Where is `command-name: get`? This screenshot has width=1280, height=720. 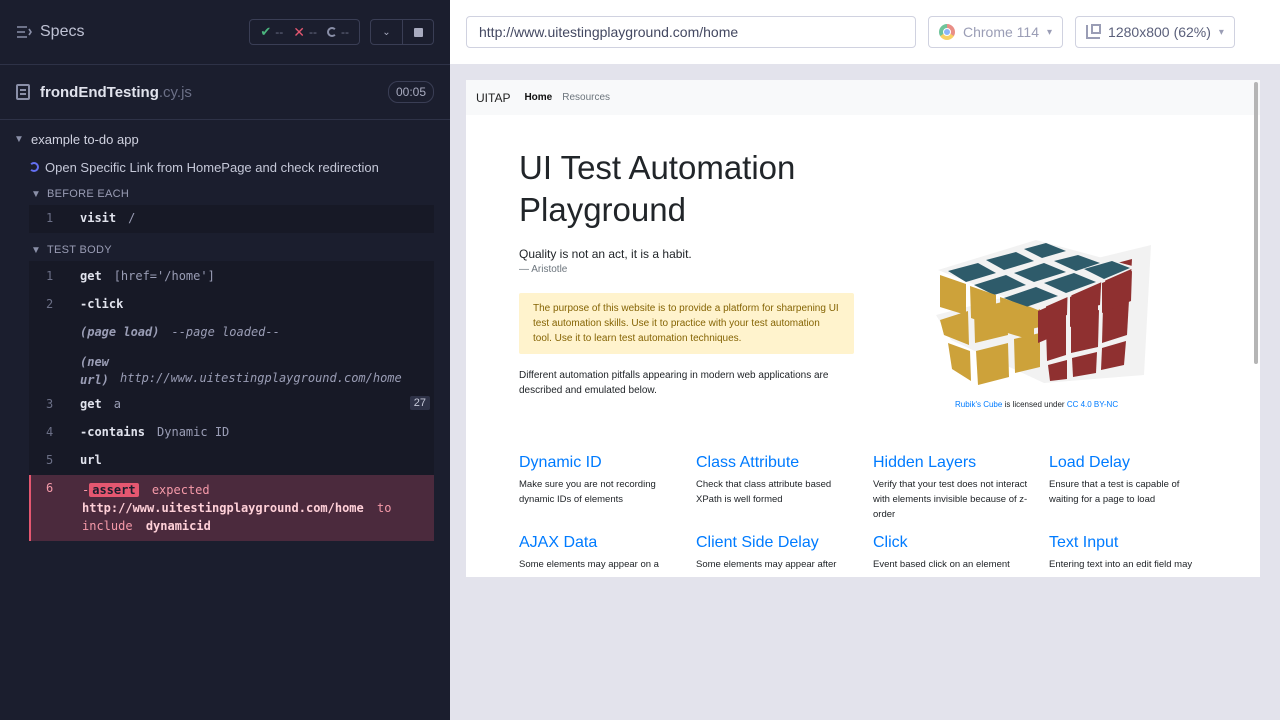 command-name: get is located at coordinates (91, 276).